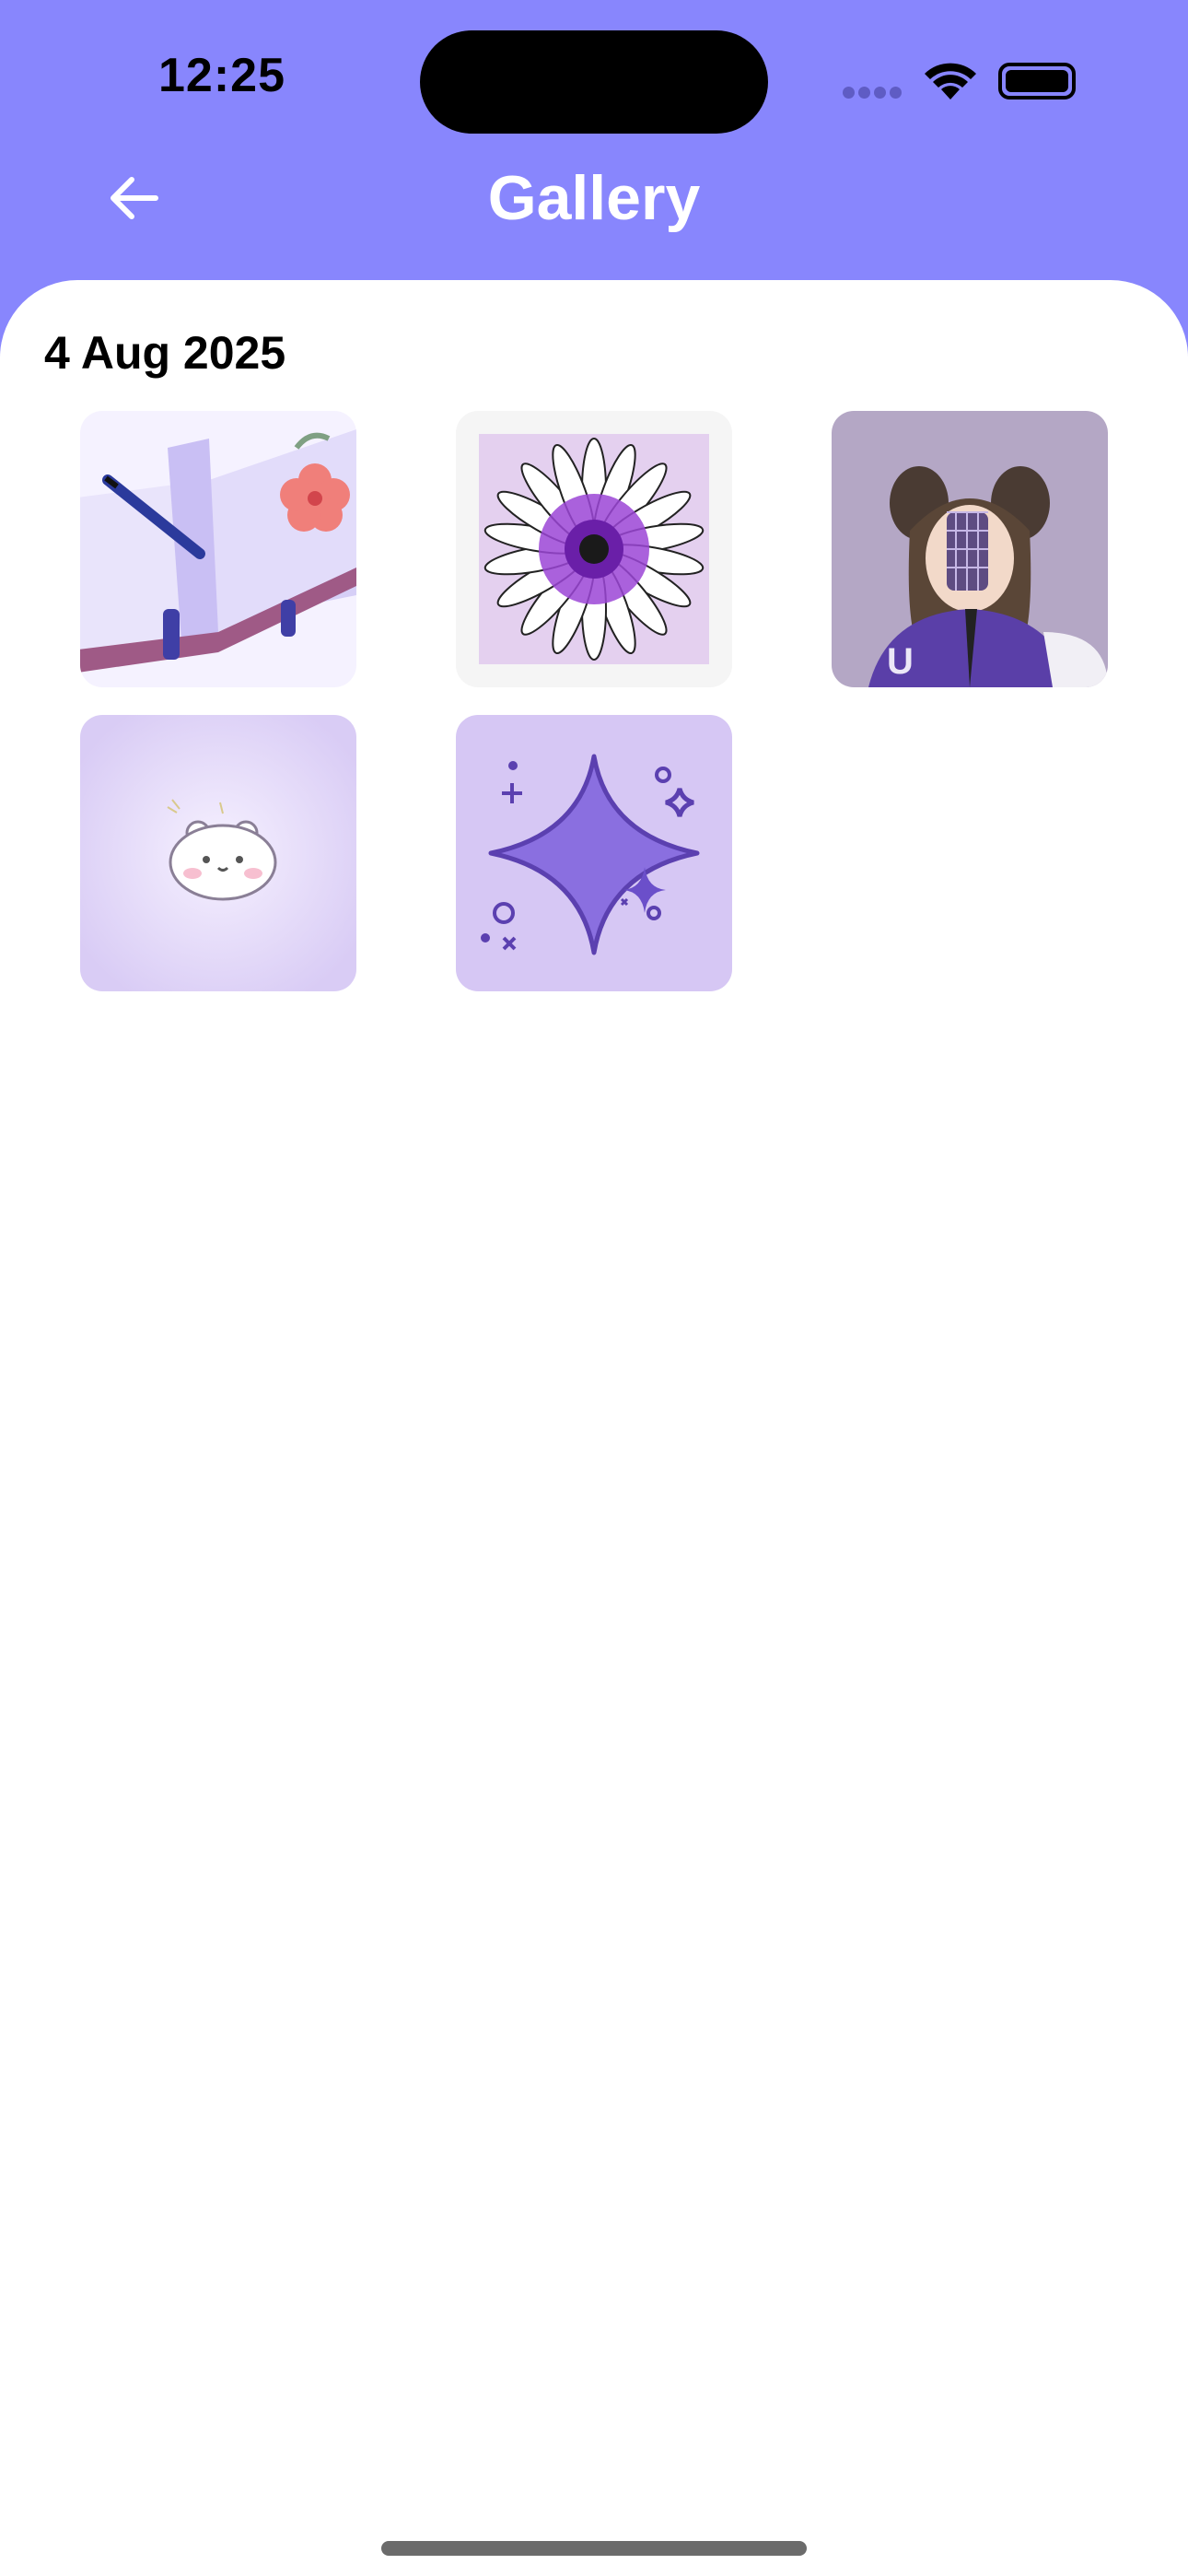 The image size is (1188, 2576). What do you see at coordinates (900, 661) in the screenshot?
I see `svg-text: U` at bounding box center [900, 661].